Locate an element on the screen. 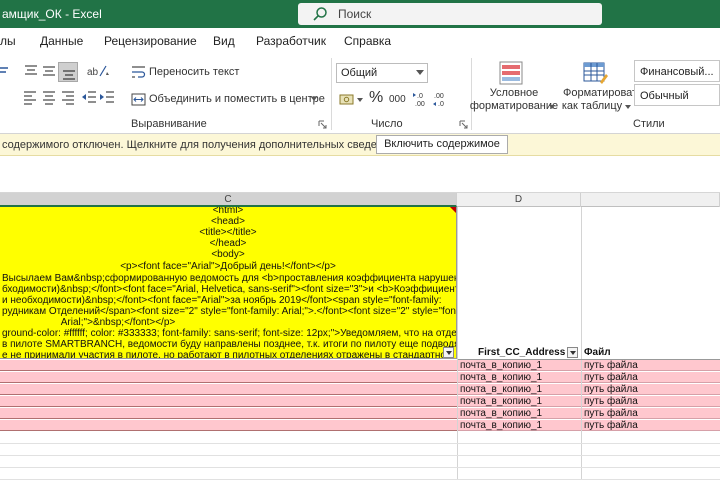 The image size is (720, 480). format-as-table-arrow is located at coordinates (628, 107).